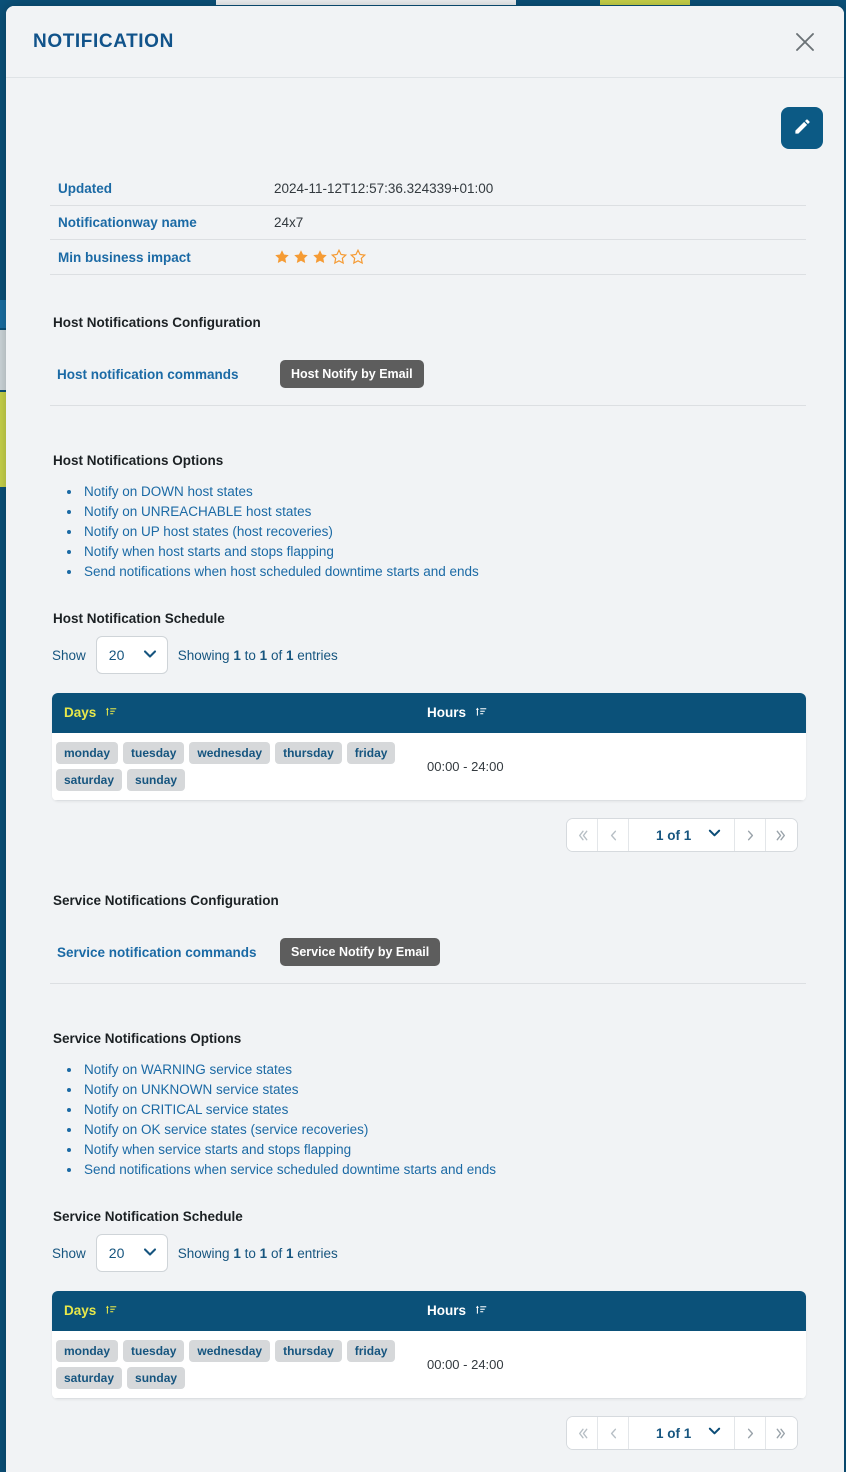 The height and width of the screenshot is (1472, 846). Describe the element at coordinates (127, 222) in the screenshot. I see `info-label-notificationway-name: Notificationway name` at that location.